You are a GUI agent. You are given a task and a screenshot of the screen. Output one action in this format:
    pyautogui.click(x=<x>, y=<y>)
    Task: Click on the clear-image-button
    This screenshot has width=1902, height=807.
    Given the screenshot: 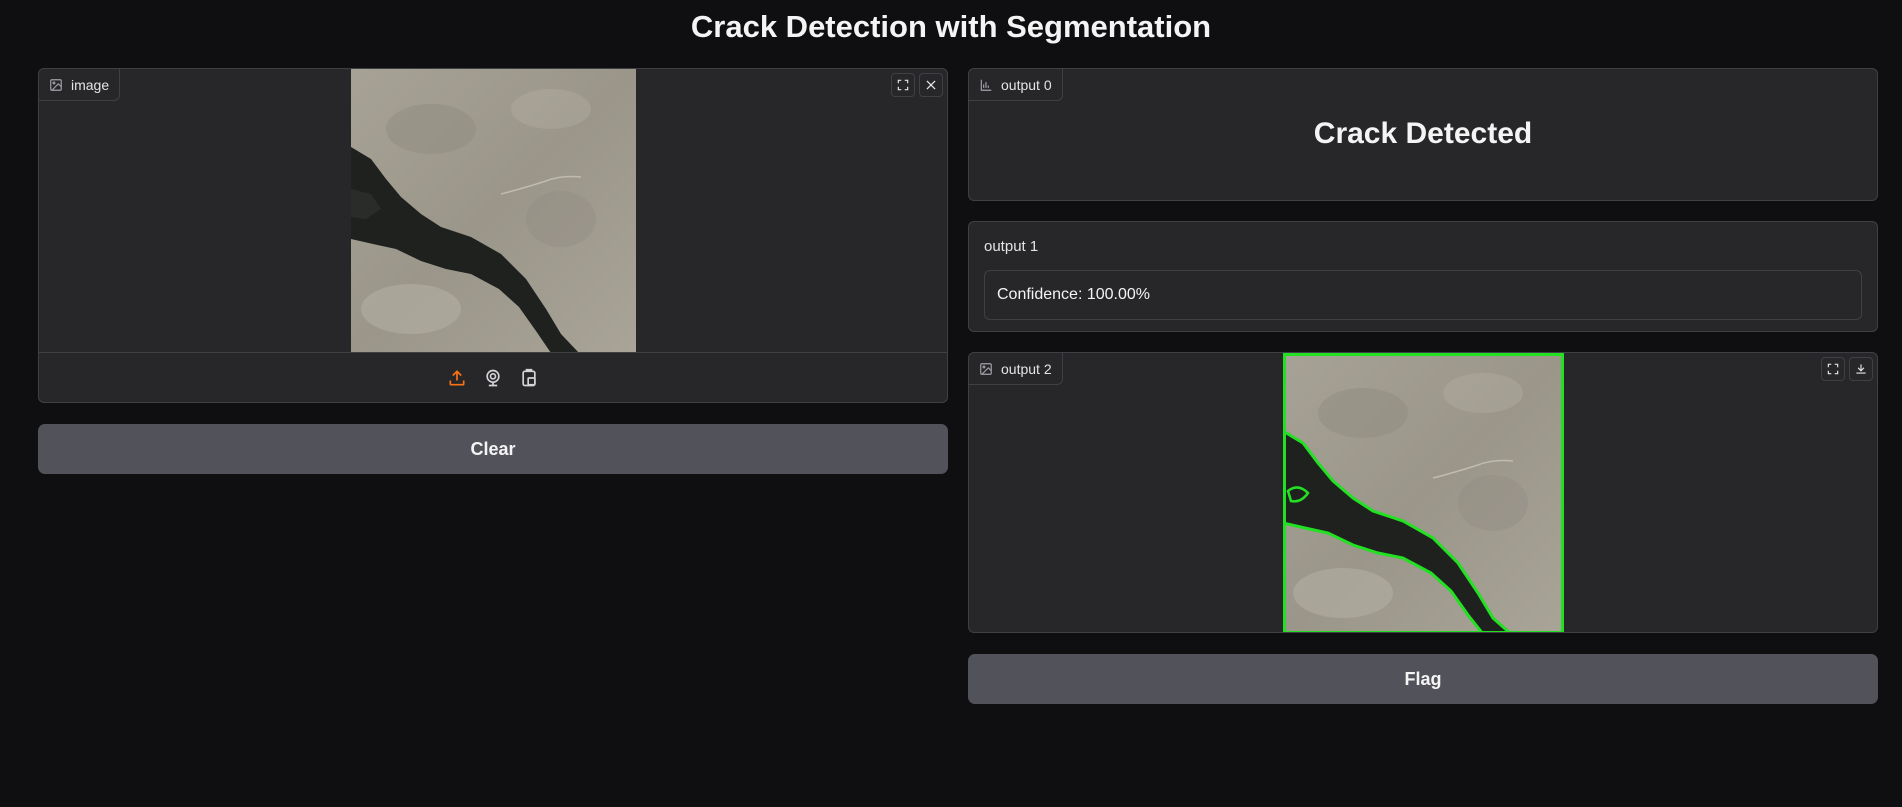 What is the action you would take?
    pyautogui.click(x=931, y=85)
    